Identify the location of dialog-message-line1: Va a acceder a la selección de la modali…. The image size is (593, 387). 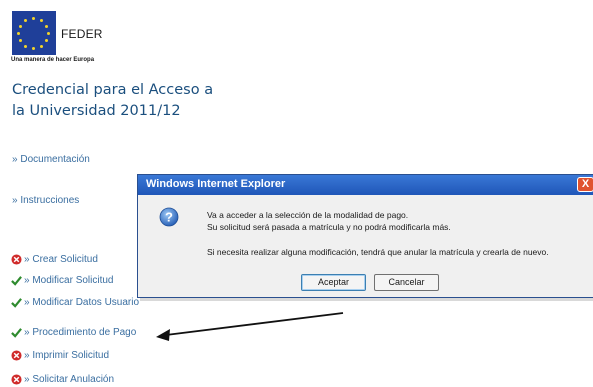
(308, 215).